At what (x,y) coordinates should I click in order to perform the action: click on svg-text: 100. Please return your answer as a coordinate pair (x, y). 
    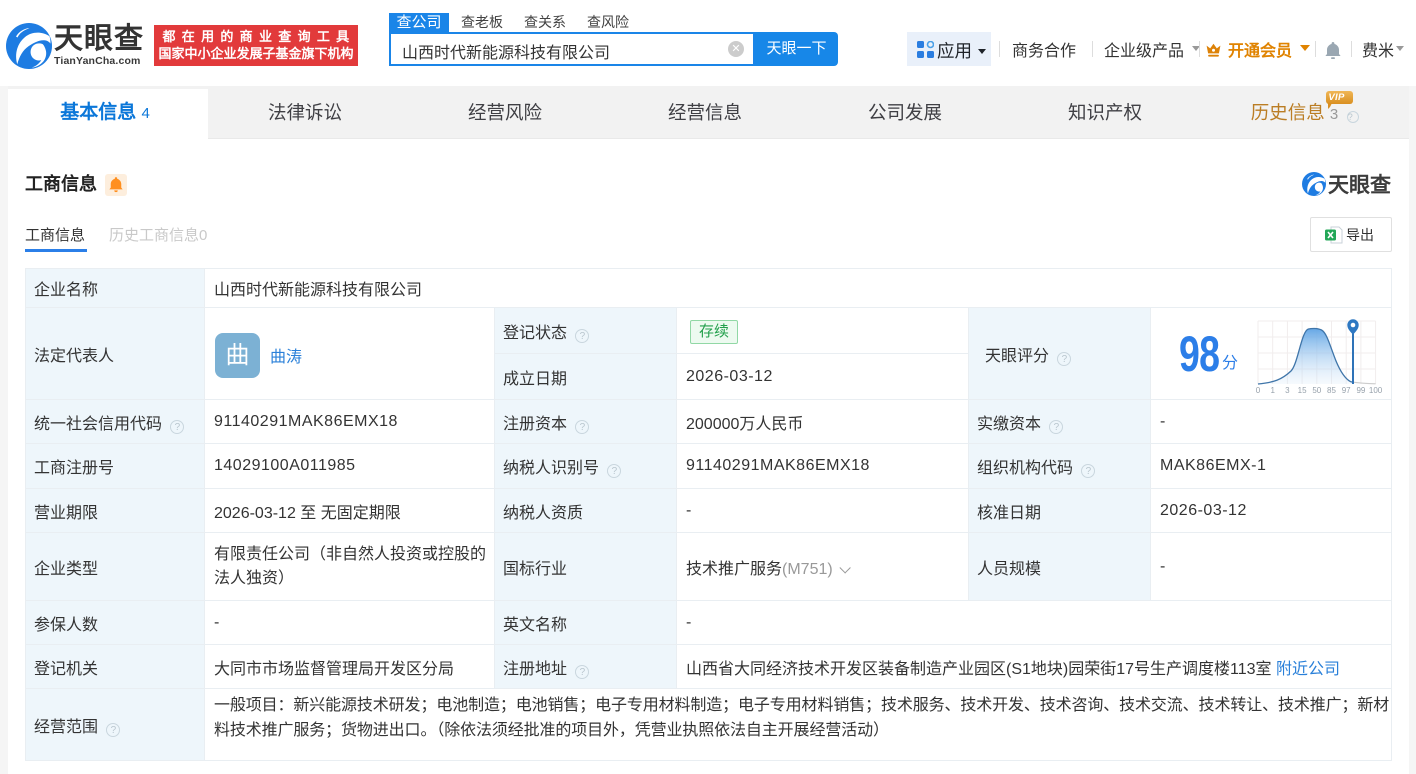
    Looking at the image, I should click on (1376, 390).